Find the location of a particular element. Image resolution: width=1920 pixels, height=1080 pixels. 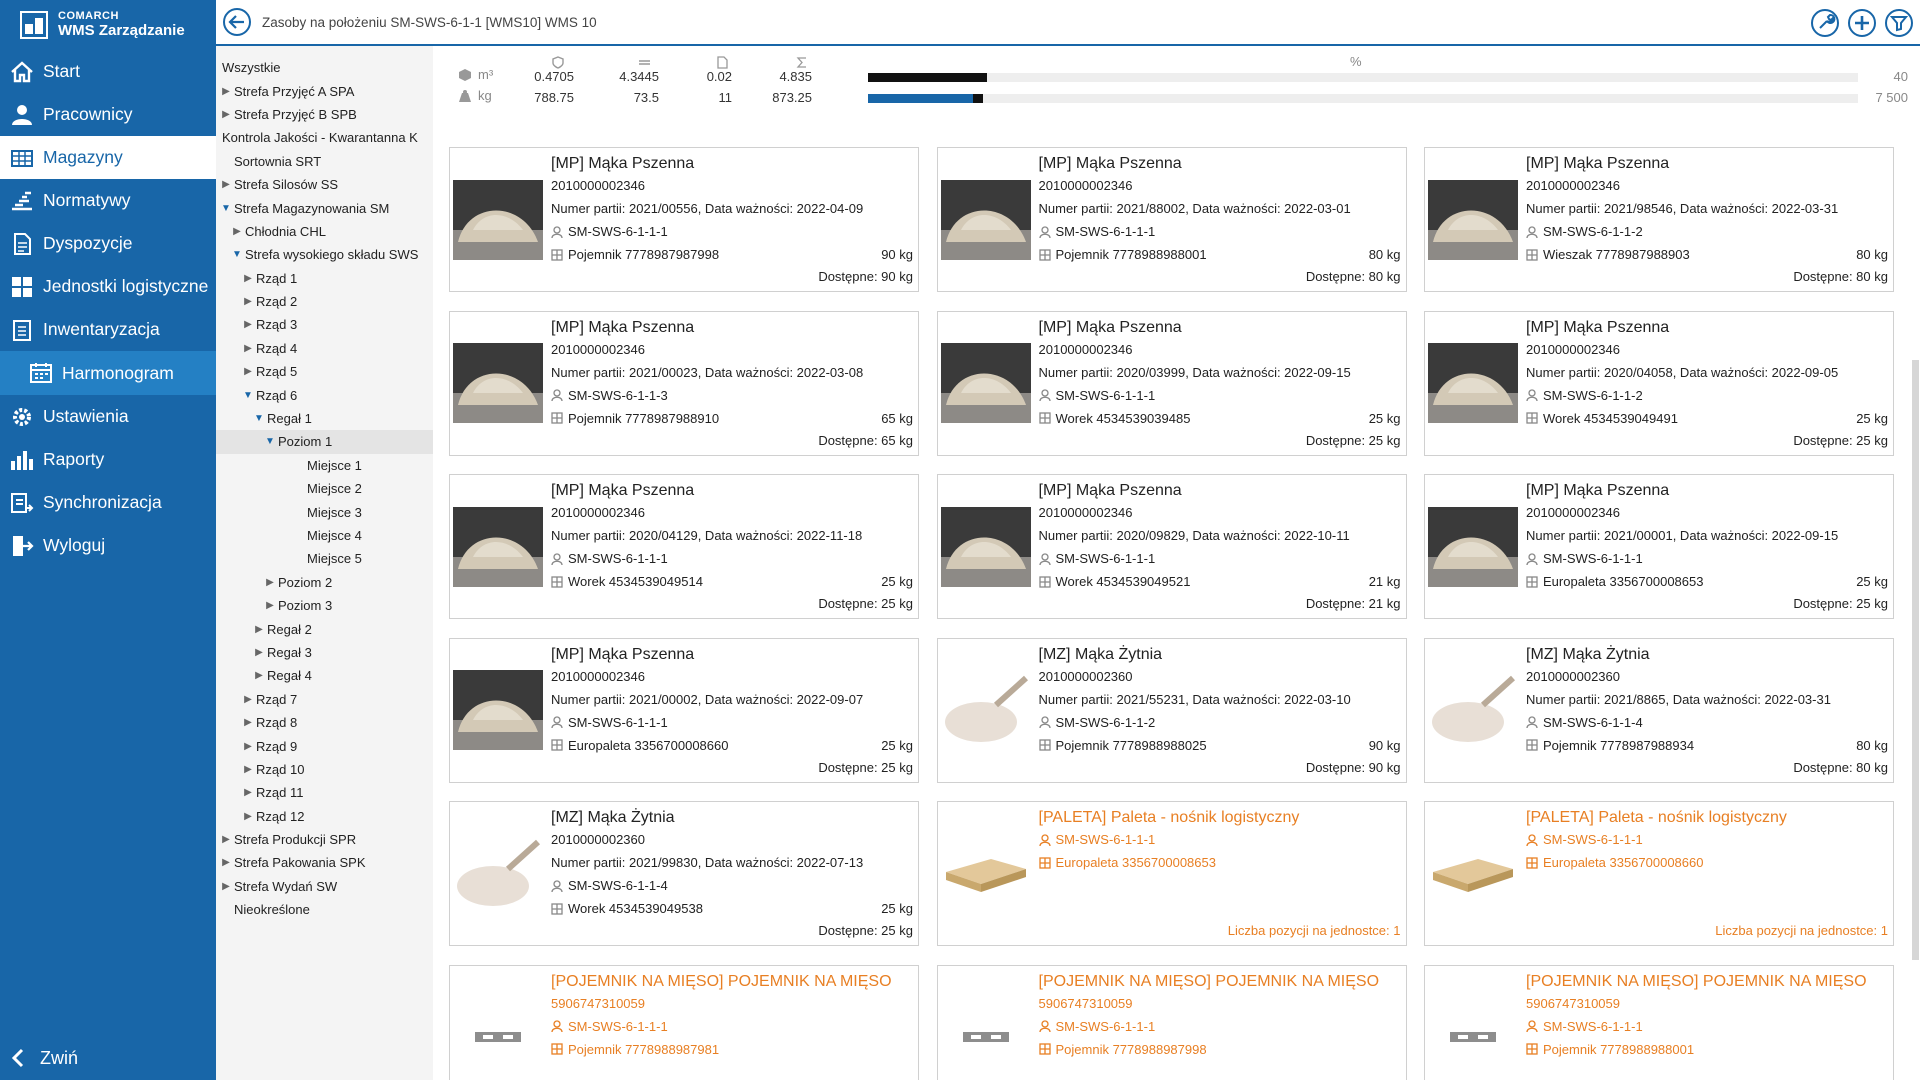

tree-item: ▶ Strefa Produkcji SPR is located at coordinates (324, 839).